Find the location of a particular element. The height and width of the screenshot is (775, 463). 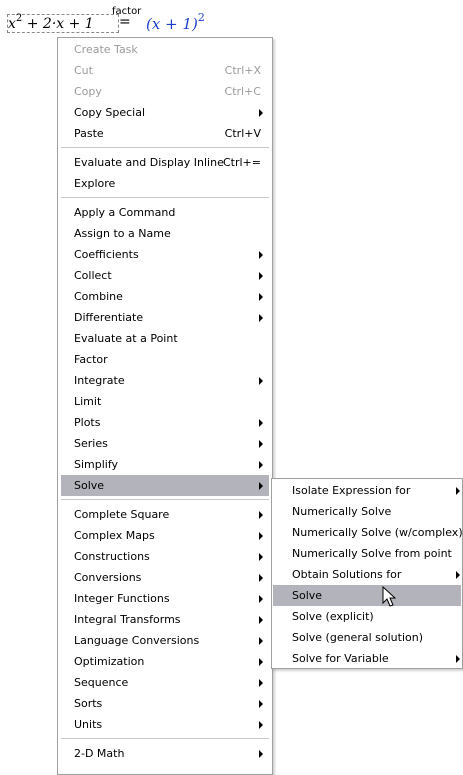

menu-item-label: Units is located at coordinates (88, 724).